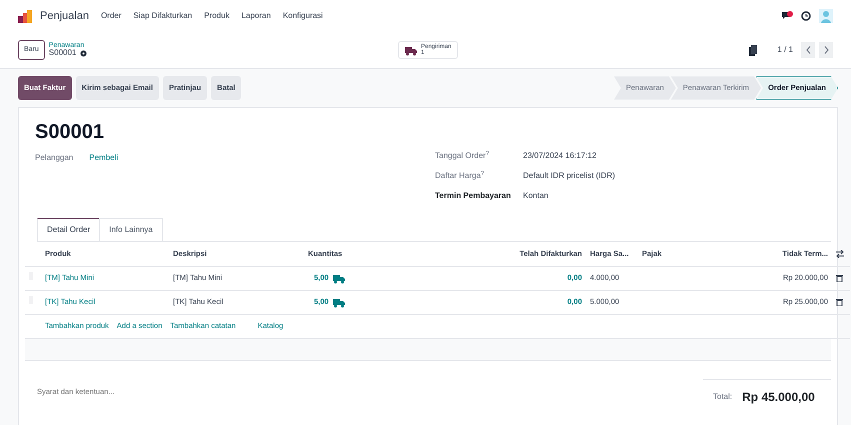 The height and width of the screenshot is (425, 851). What do you see at coordinates (70, 132) in the screenshot?
I see `record-title: S00001` at bounding box center [70, 132].